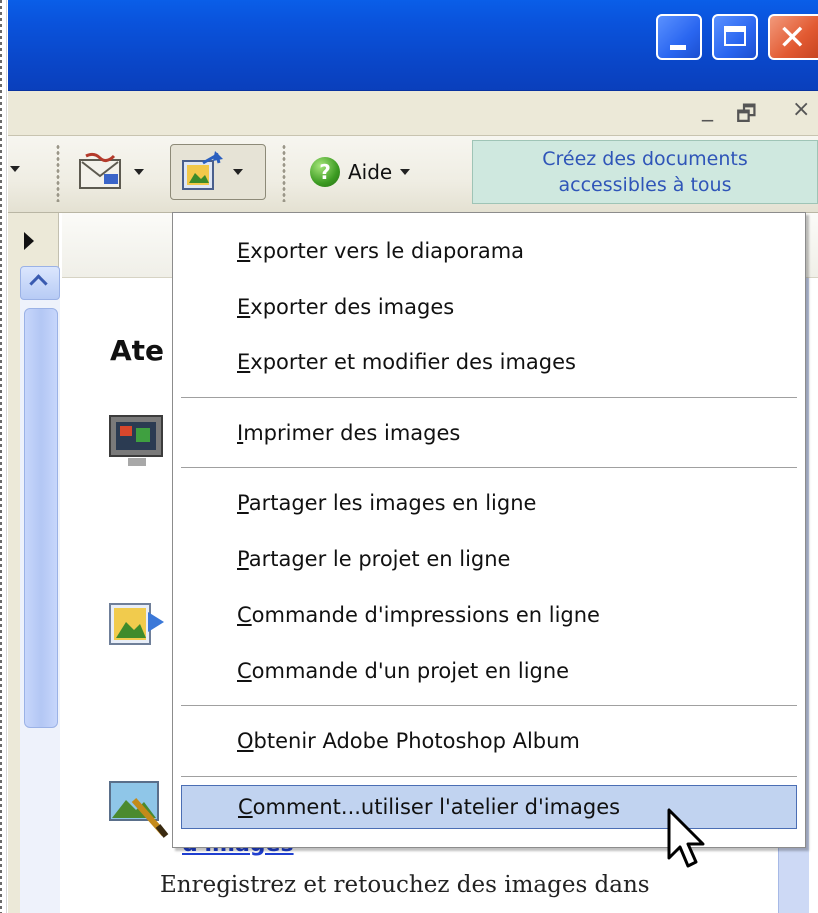  What do you see at coordinates (413, 113) in the screenshot?
I see `document-controls-bar: _ 🗗 ×` at bounding box center [413, 113].